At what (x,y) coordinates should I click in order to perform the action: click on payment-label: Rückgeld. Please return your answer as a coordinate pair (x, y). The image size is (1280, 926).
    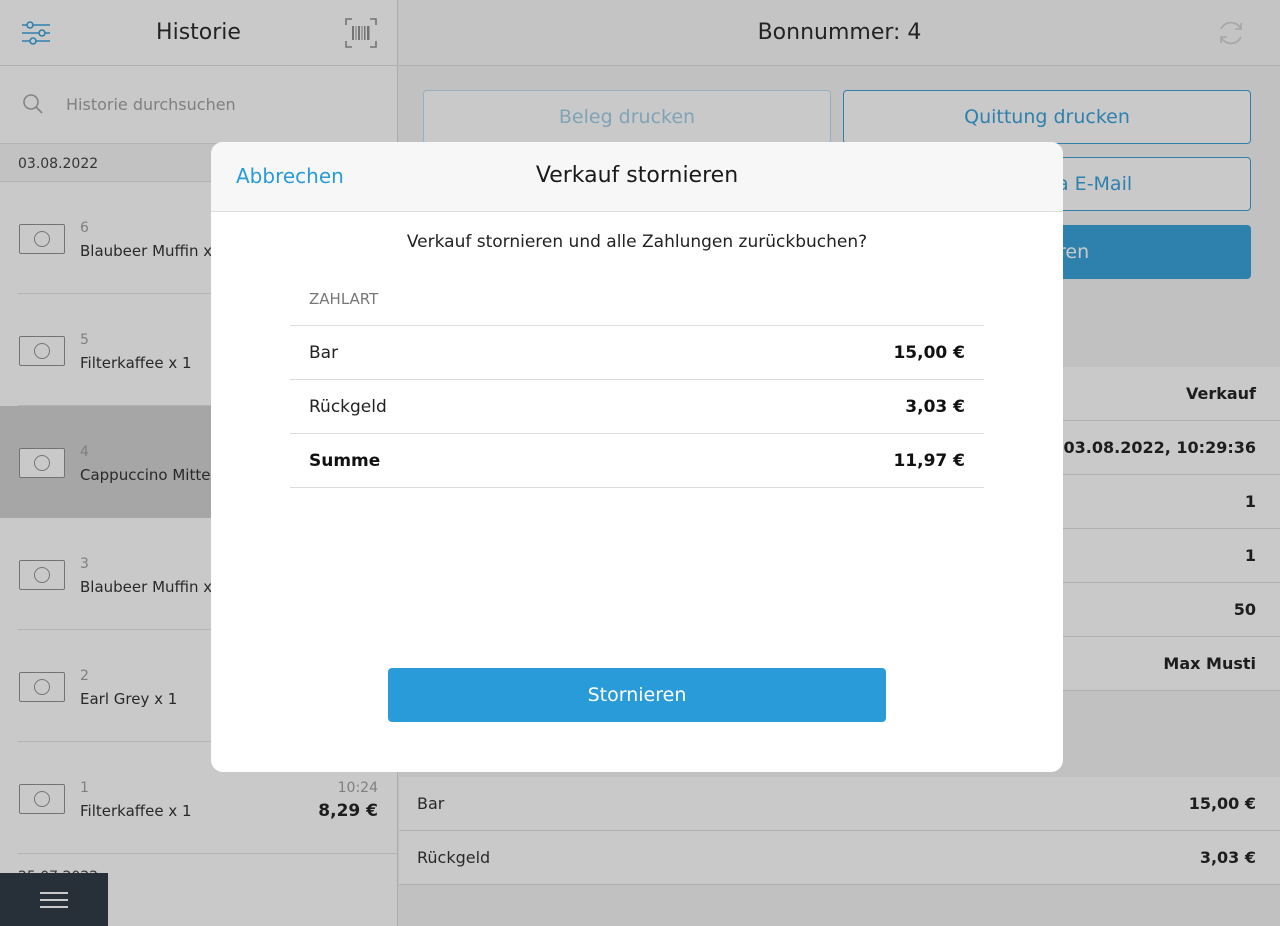
    Looking at the image, I should click on (348, 407).